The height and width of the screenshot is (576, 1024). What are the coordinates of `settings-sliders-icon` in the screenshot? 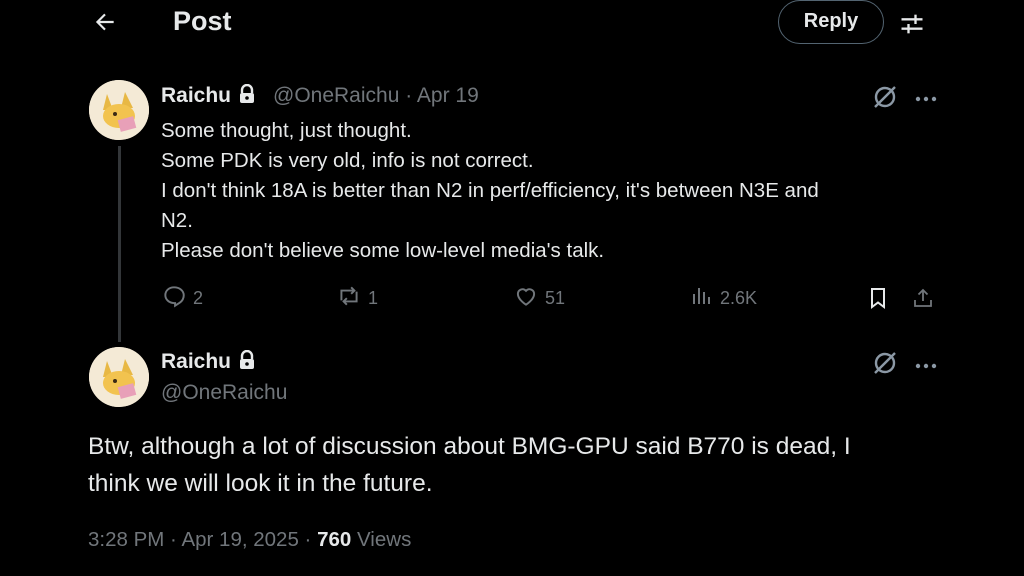 It's located at (912, 24).